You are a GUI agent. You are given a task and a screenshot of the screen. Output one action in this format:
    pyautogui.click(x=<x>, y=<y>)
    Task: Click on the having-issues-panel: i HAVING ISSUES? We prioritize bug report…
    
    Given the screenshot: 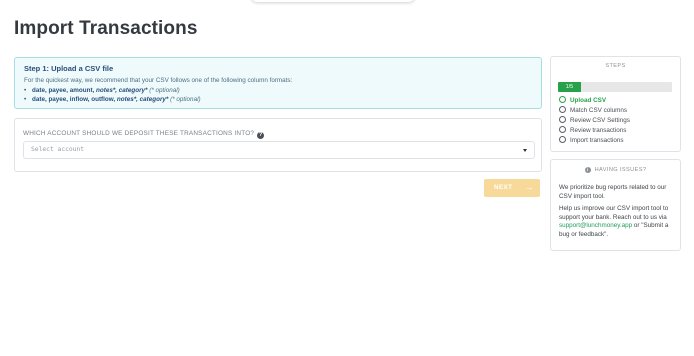 What is the action you would take?
    pyautogui.click(x=615, y=205)
    